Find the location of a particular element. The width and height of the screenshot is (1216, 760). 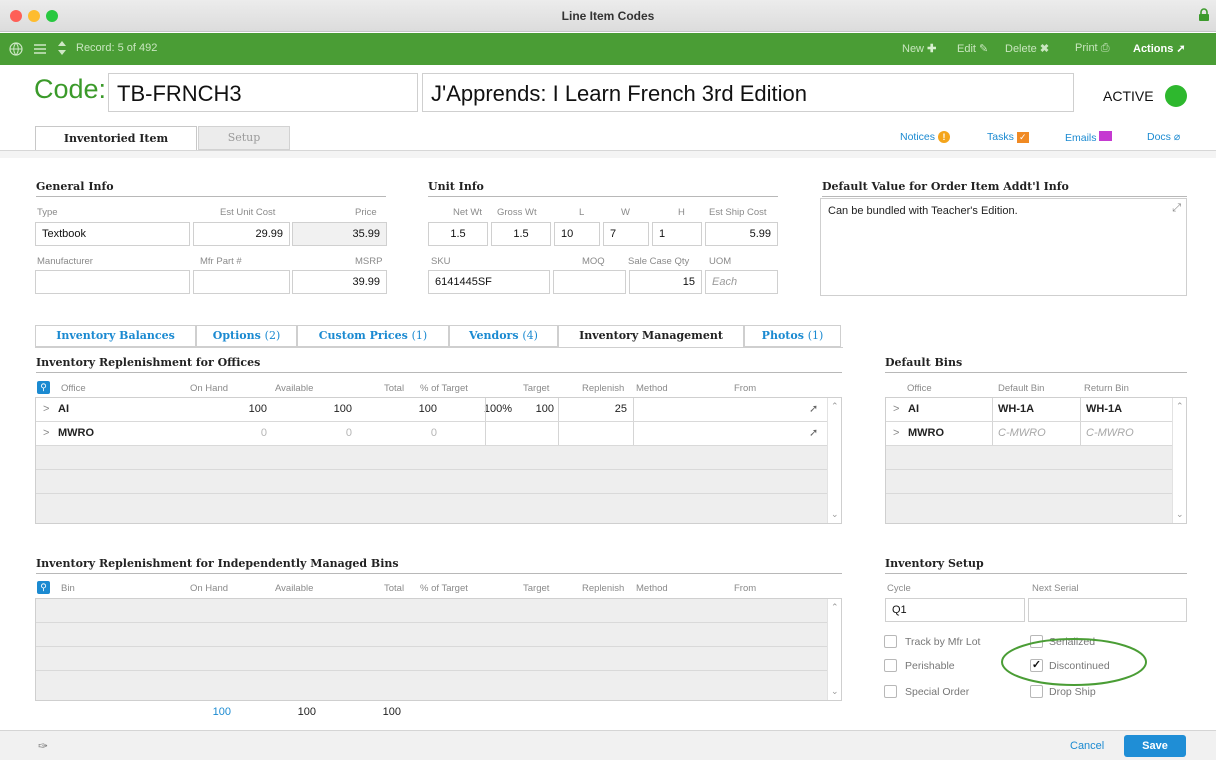

save-button: Save is located at coordinates (1155, 746).